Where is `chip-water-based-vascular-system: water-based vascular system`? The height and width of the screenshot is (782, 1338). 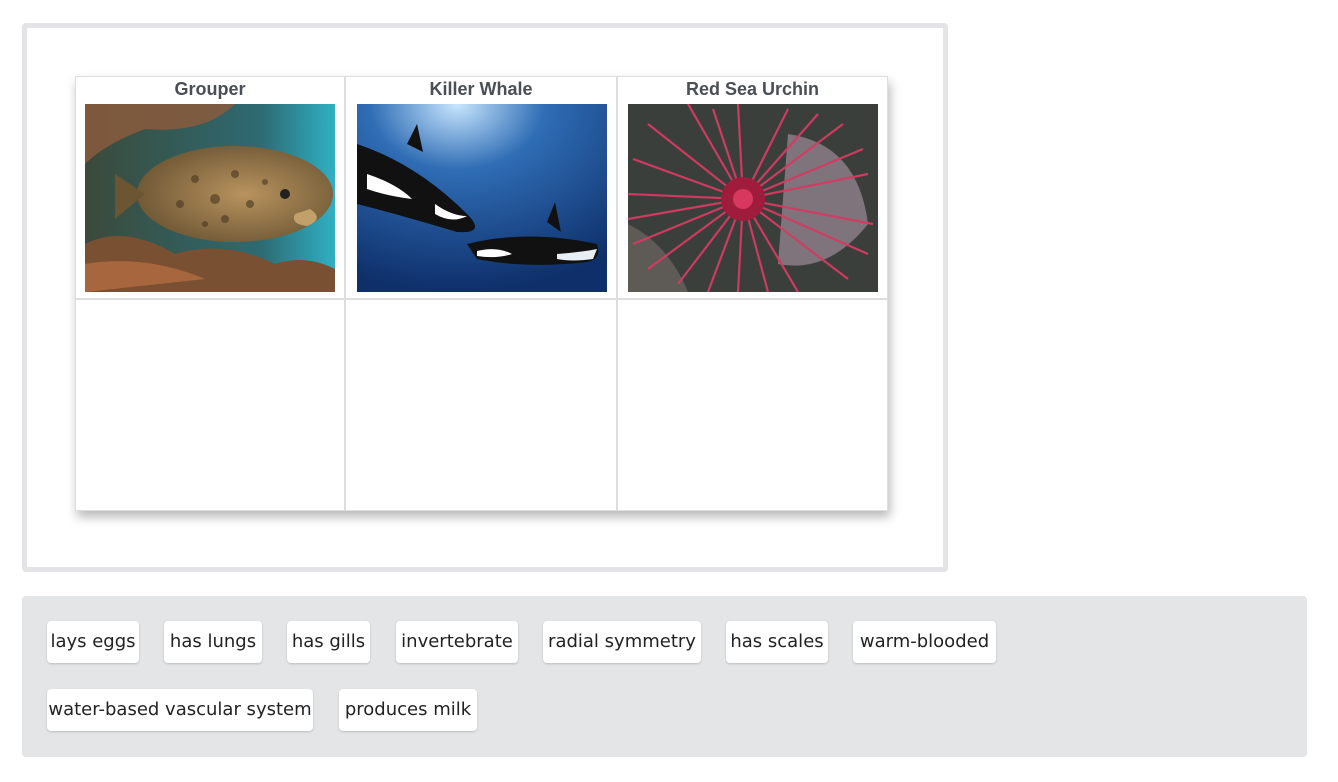 chip-water-based-vascular-system: water-based vascular system is located at coordinates (180, 710).